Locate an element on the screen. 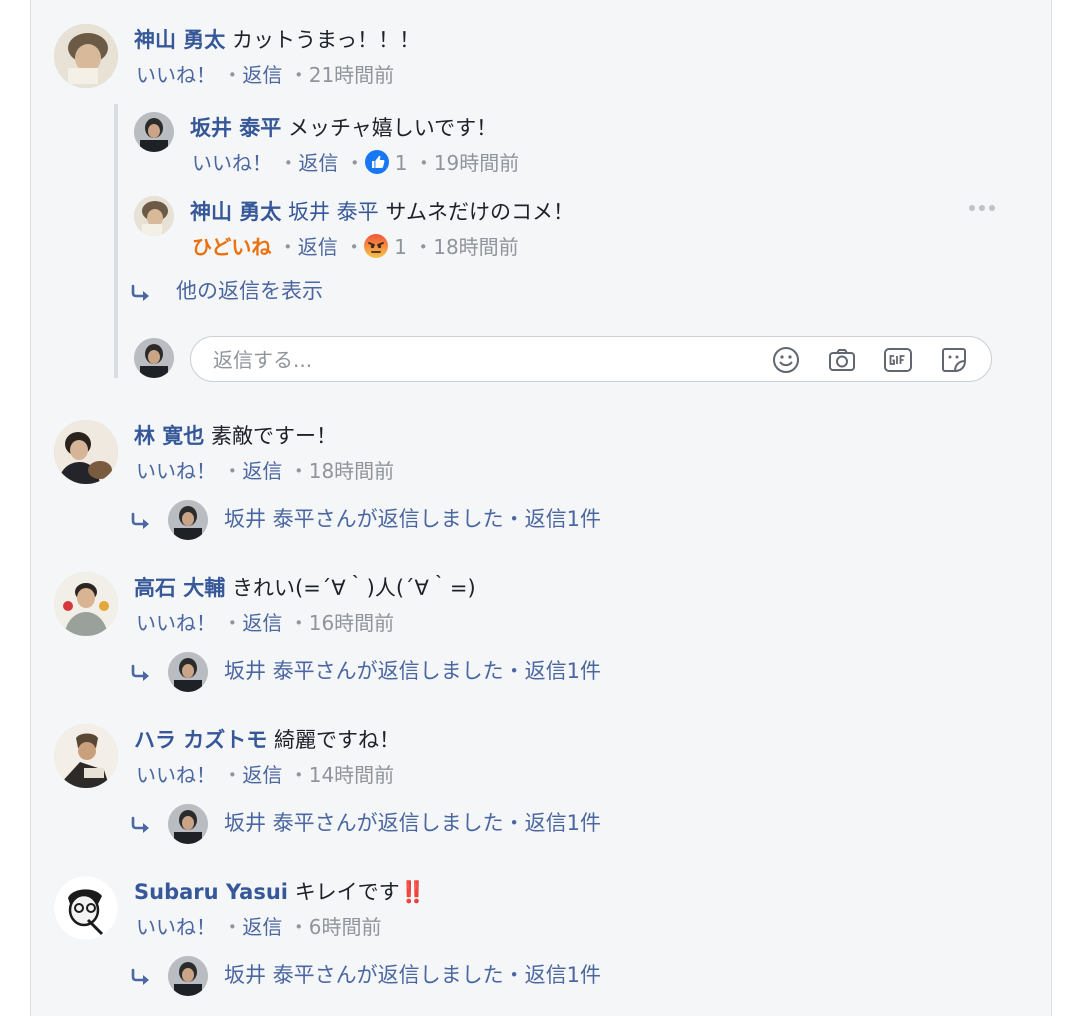  comment-text: 素敵ですー！ is located at coordinates (274, 436).